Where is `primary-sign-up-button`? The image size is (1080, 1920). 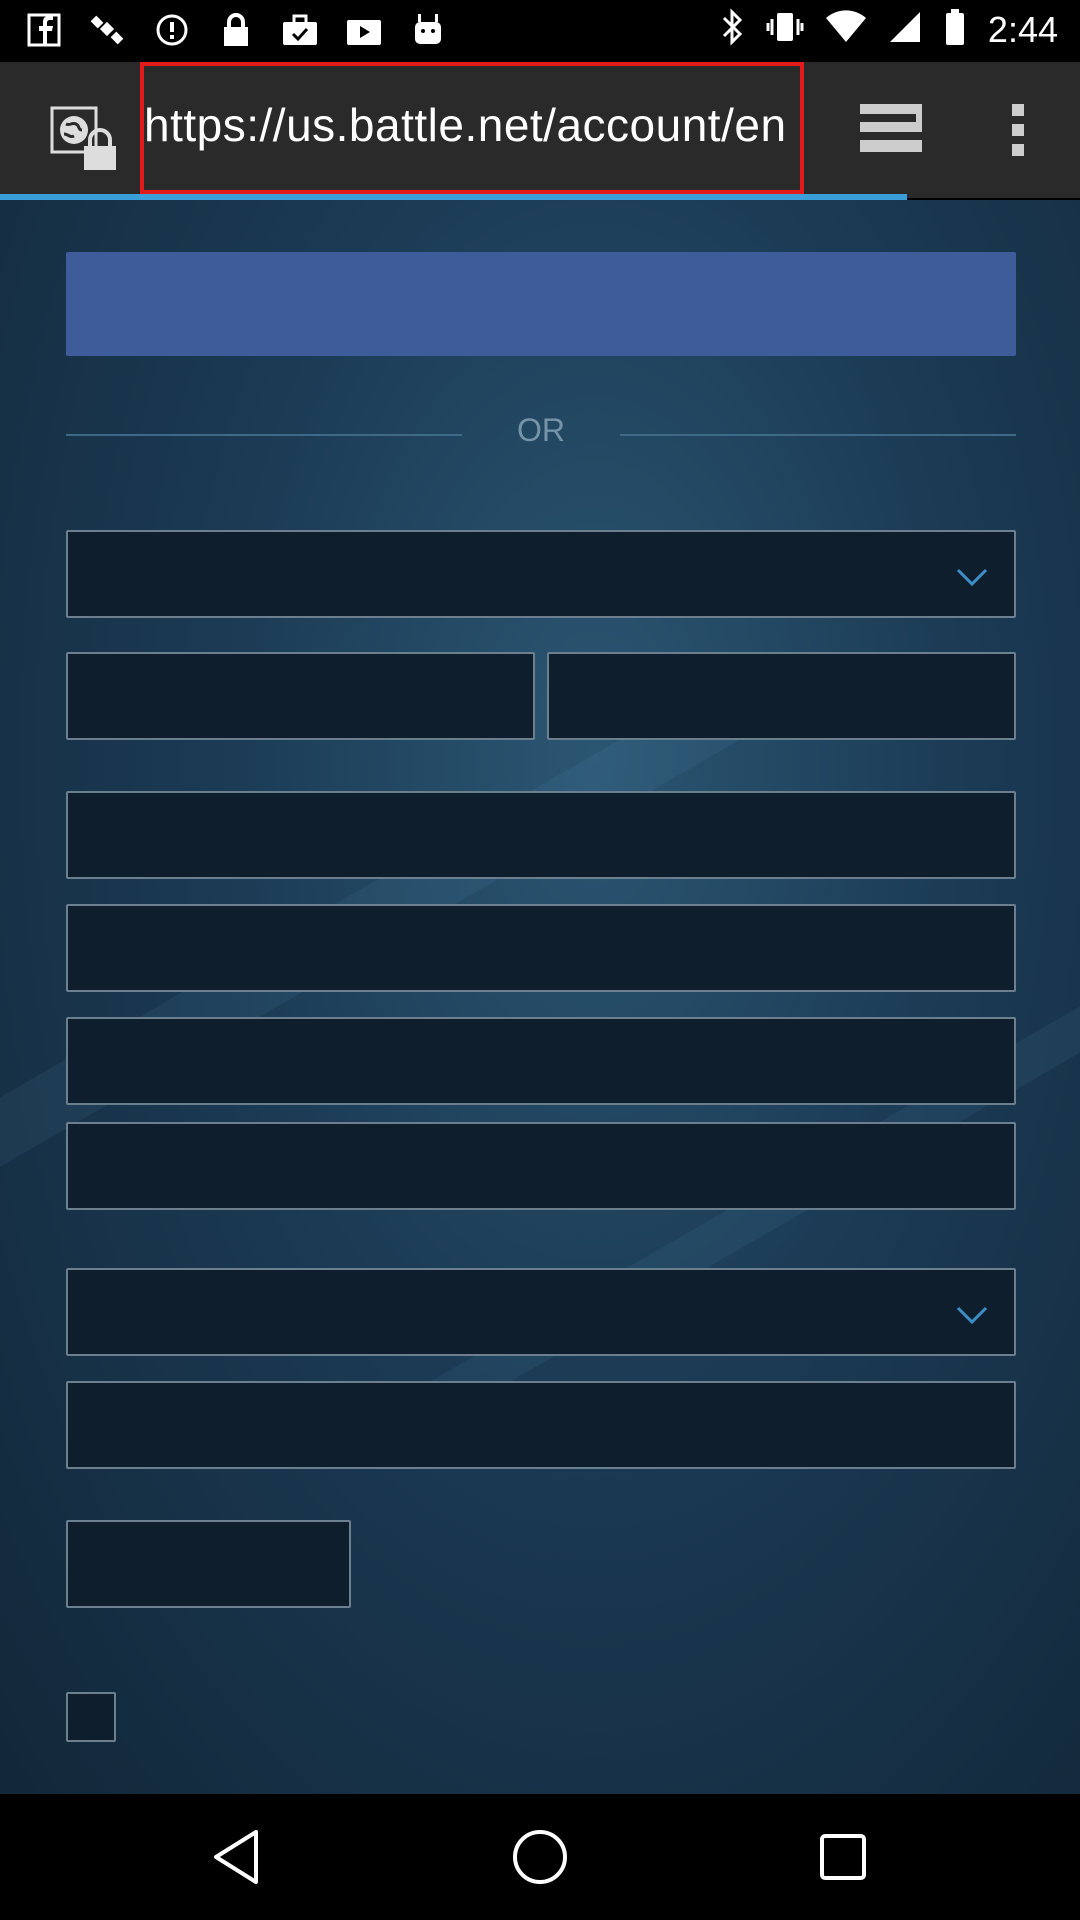 primary-sign-up-button is located at coordinates (541, 304).